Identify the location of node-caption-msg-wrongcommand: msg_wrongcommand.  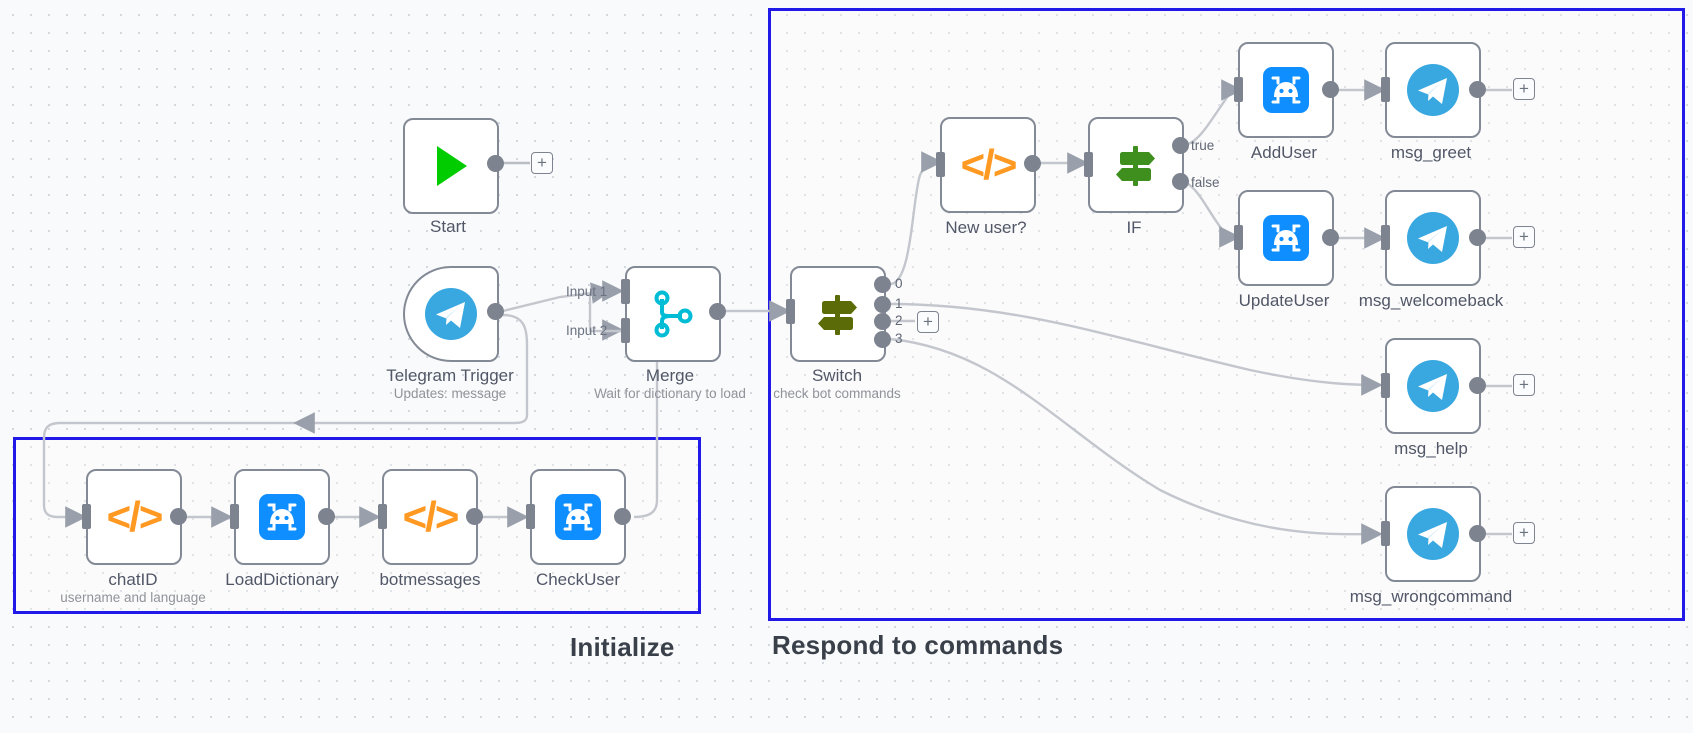
(1431, 596).